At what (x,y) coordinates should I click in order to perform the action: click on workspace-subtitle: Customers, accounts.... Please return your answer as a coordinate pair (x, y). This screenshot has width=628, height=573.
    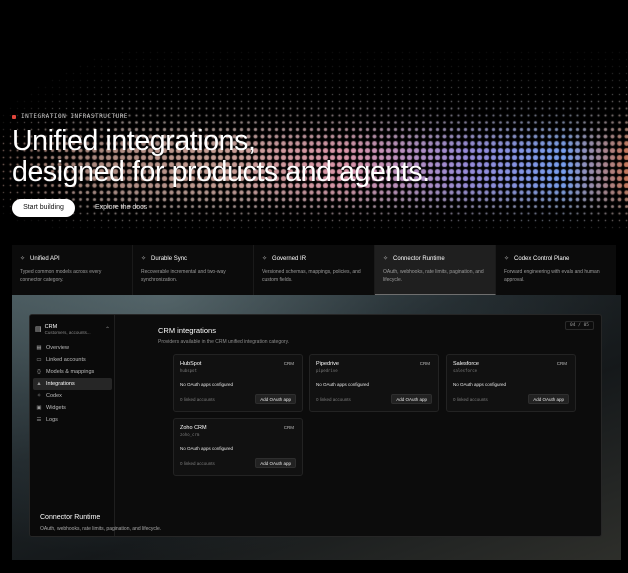
    Looking at the image, I should click on (67, 332).